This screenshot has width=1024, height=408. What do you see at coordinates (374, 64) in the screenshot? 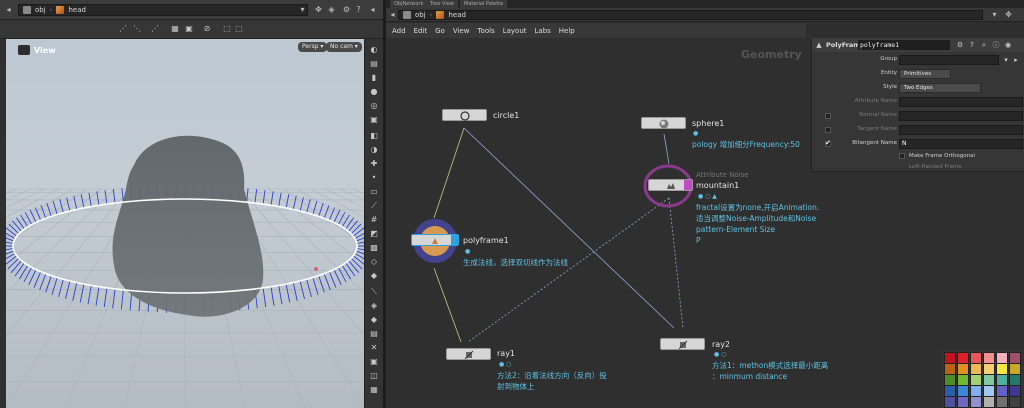
I see `display-options-icon: ▤` at bounding box center [374, 64].